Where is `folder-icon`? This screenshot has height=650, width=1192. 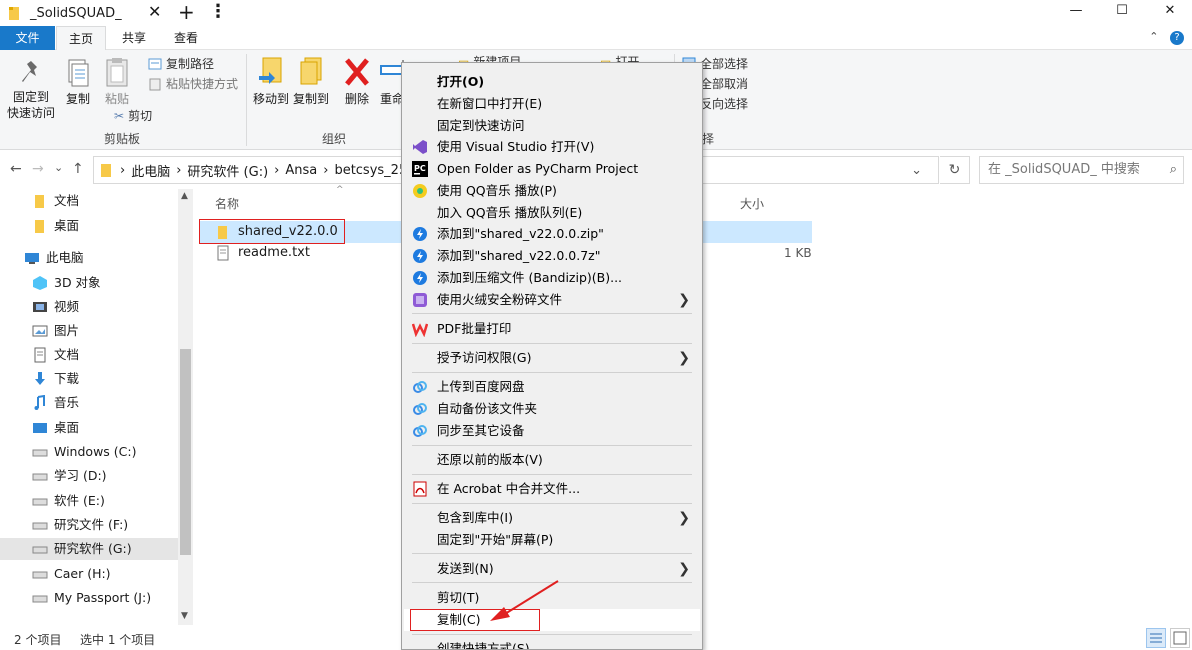 folder-icon is located at coordinates (106, 170).